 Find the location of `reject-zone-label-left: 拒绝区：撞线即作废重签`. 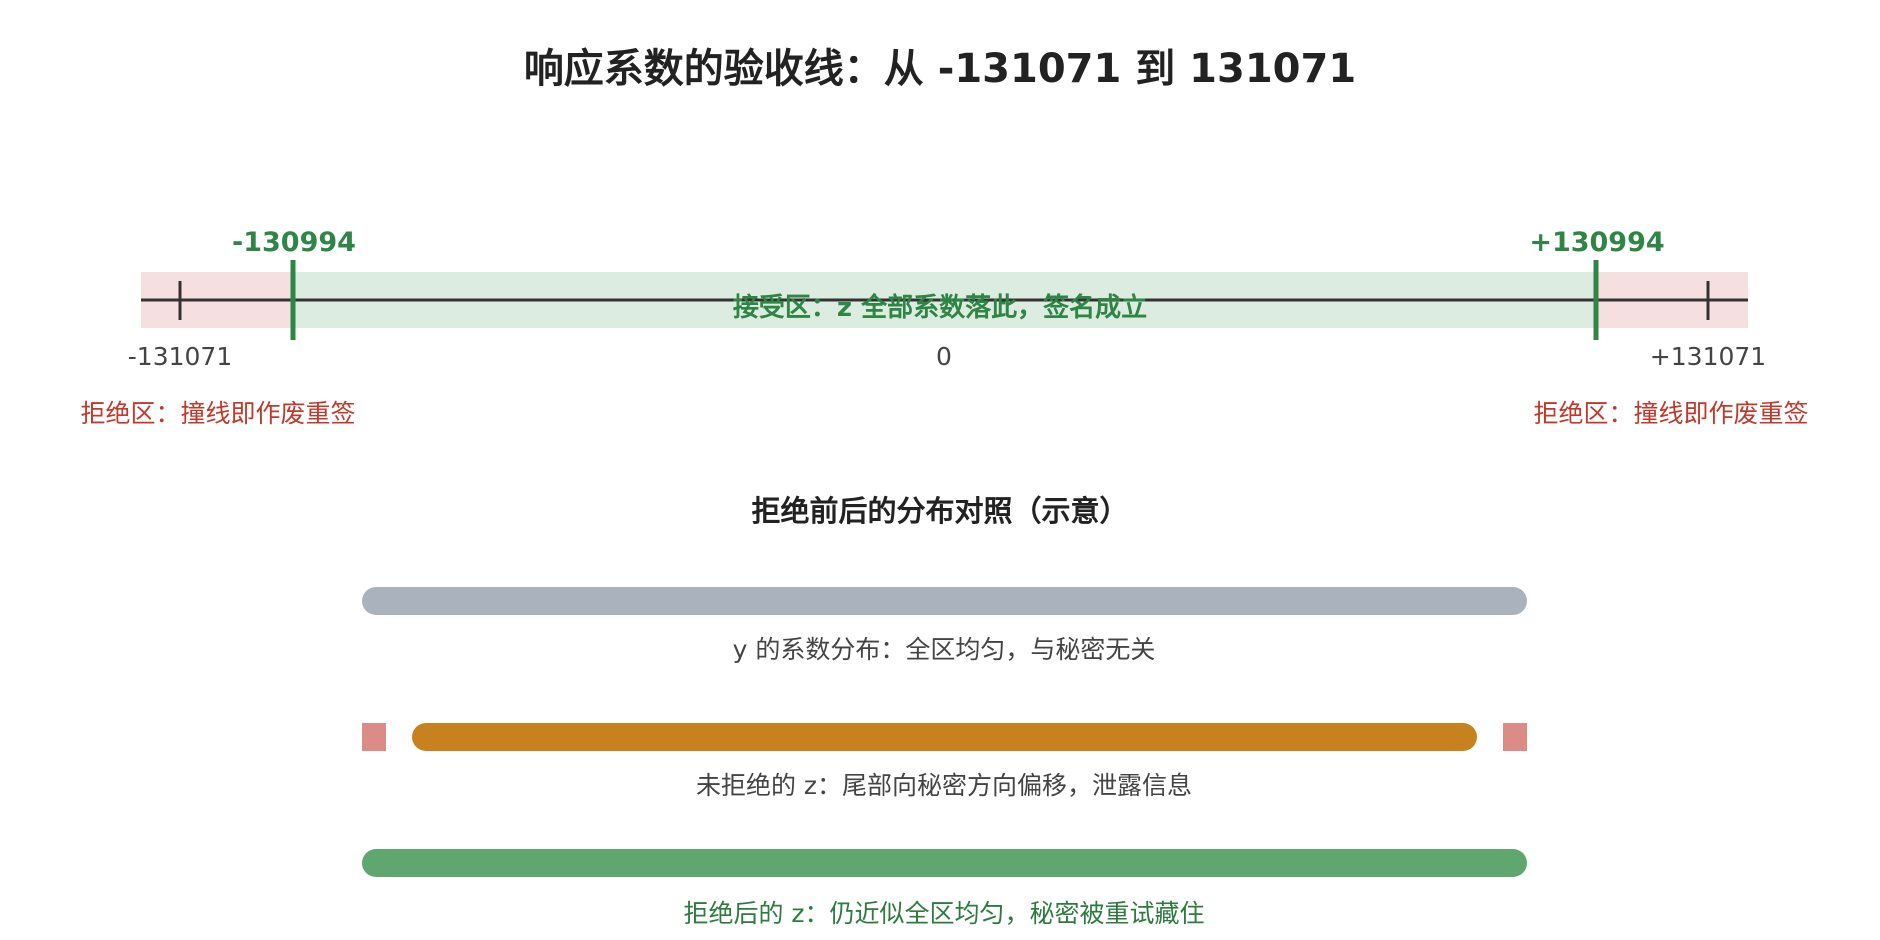

reject-zone-label-left: 拒绝区：撞线即作废重签 is located at coordinates (218, 413).